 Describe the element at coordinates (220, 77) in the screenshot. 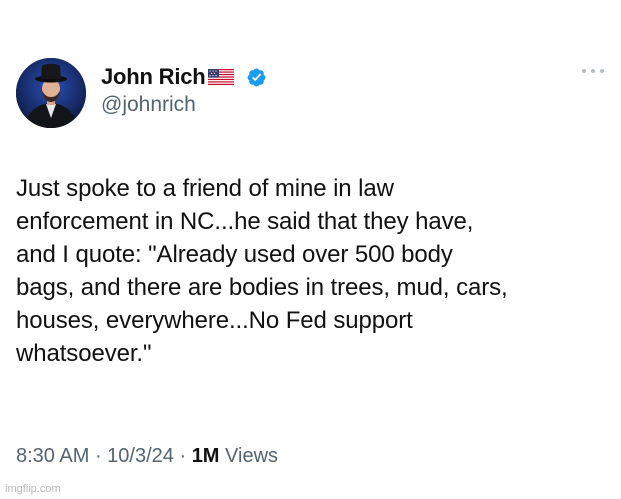

I see `us-flag-icon` at that location.